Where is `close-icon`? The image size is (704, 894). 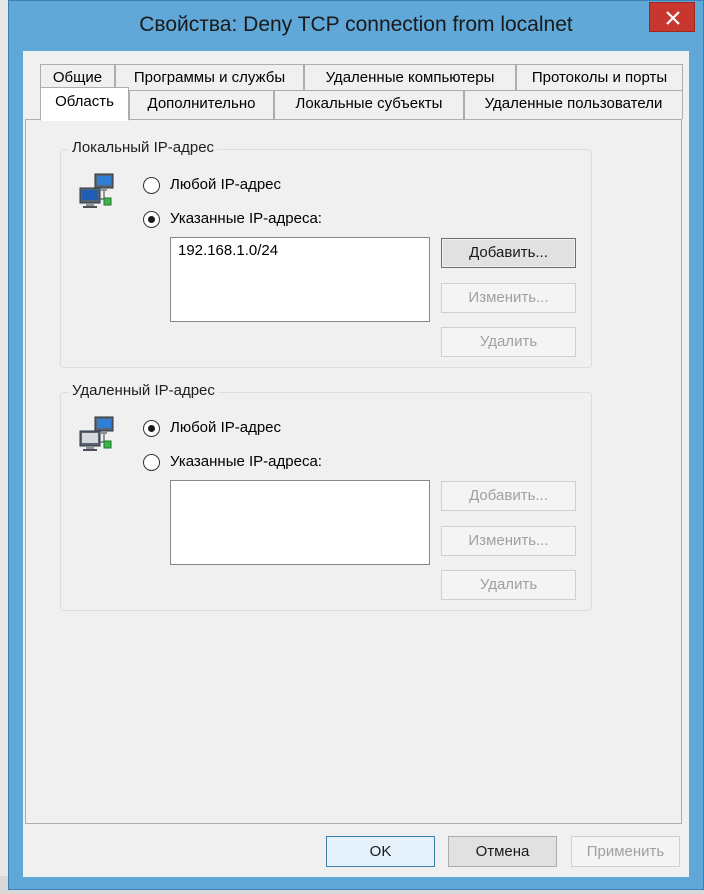
close-icon is located at coordinates (673, 18).